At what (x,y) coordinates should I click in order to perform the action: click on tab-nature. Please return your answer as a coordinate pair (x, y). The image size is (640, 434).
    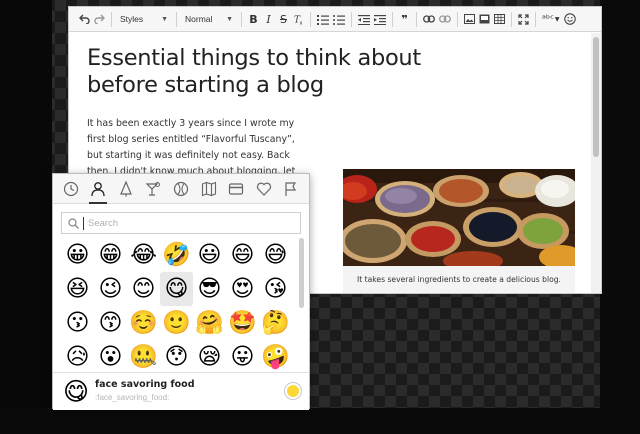
    Looking at the image, I should click on (126, 189).